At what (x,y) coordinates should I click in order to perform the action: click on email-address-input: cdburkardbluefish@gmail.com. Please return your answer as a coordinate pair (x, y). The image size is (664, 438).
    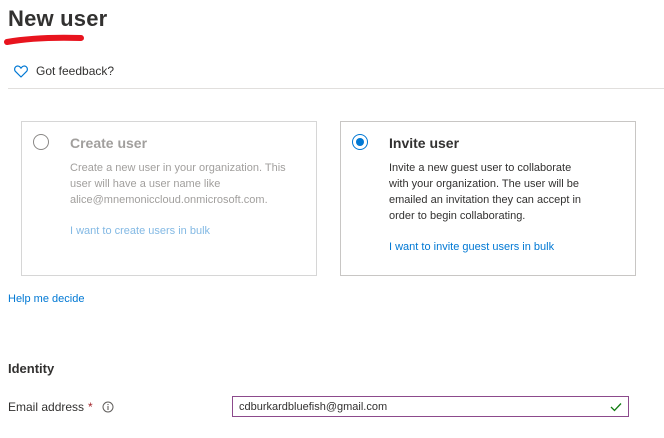
    Looking at the image, I should click on (430, 406).